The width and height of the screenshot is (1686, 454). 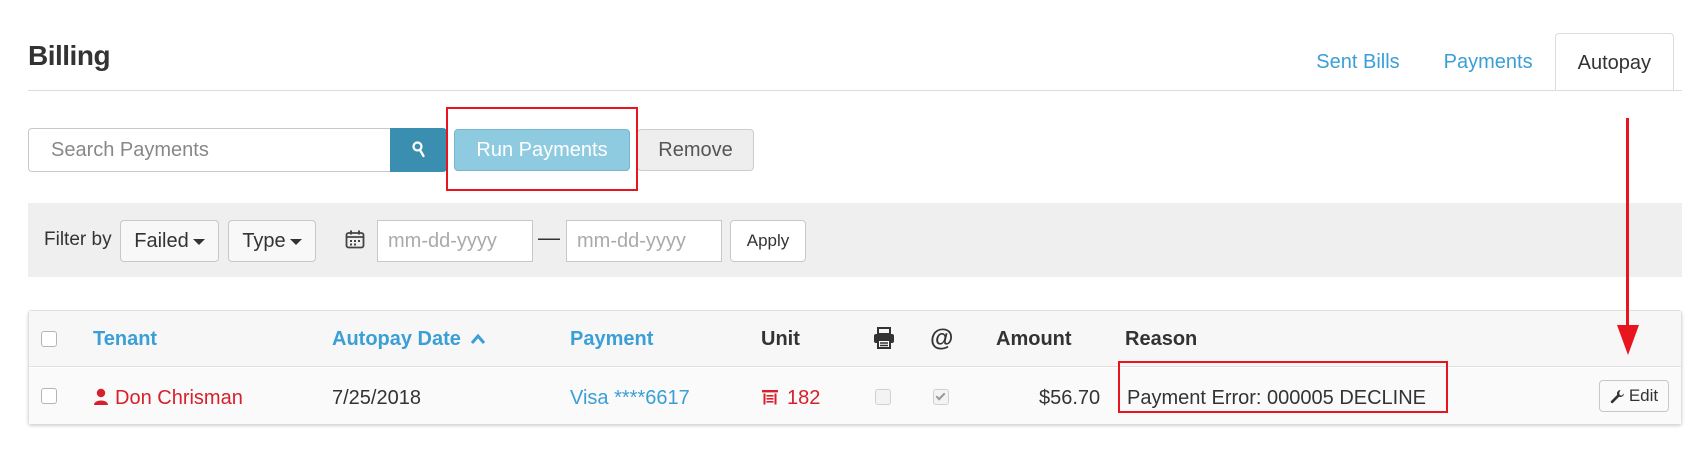 What do you see at coordinates (883, 397) in the screenshot?
I see `print-checkbox` at bounding box center [883, 397].